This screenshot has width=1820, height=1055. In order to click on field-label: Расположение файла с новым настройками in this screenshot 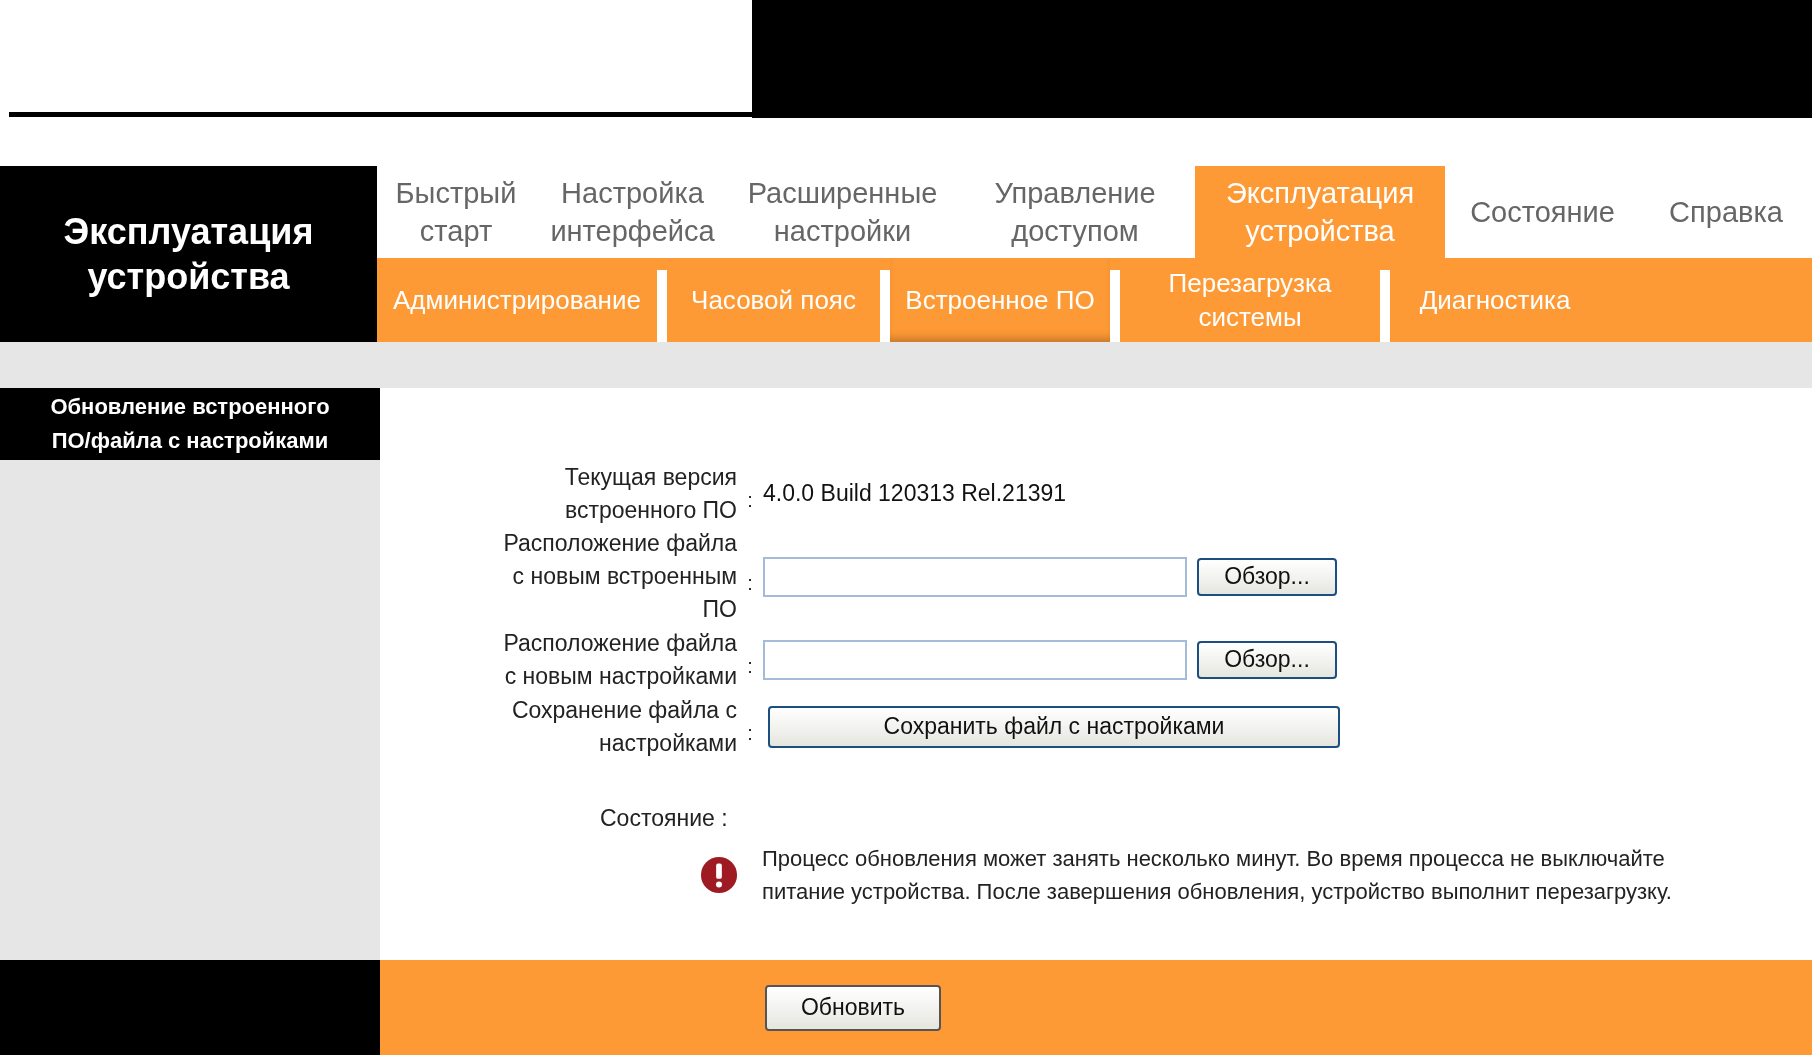, I will do `click(619, 659)`.